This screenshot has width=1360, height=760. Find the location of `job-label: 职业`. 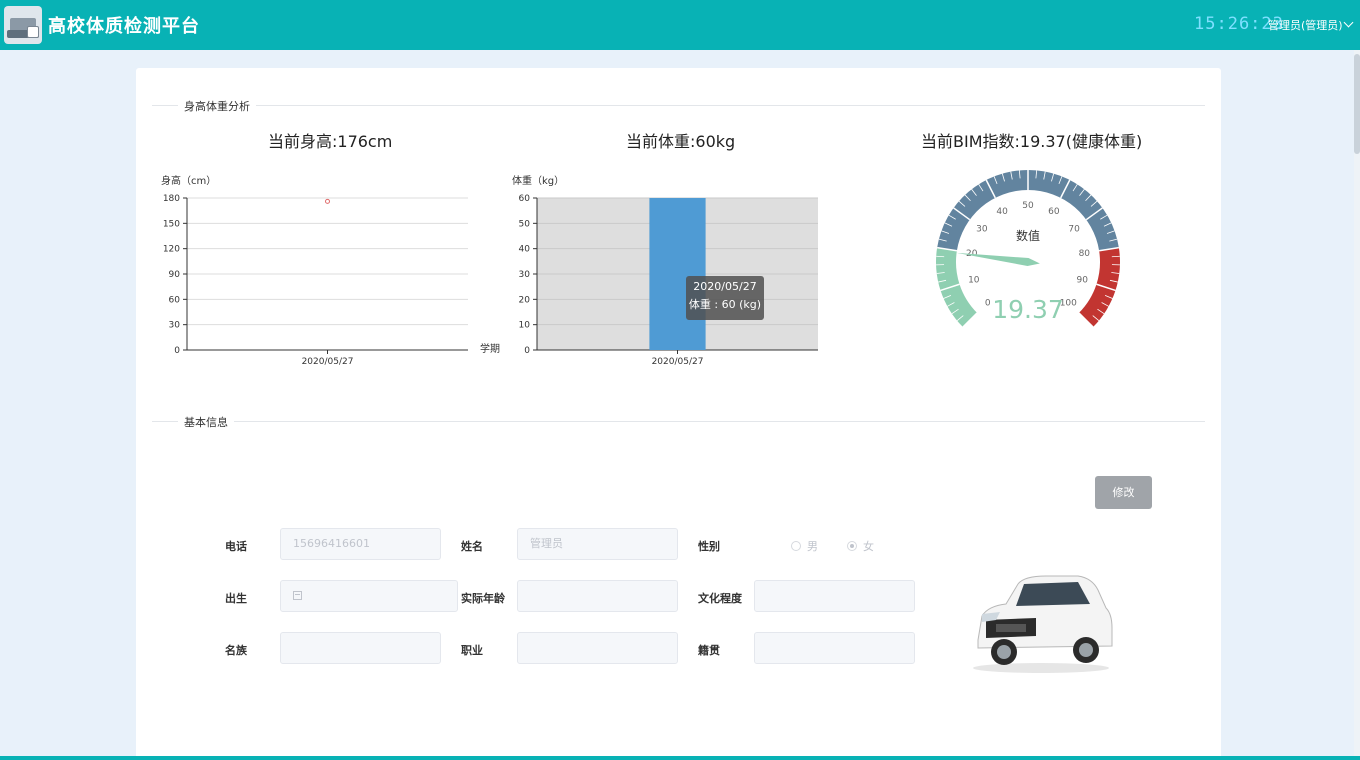

job-label: 职业 is located at coordinates (472, 650).